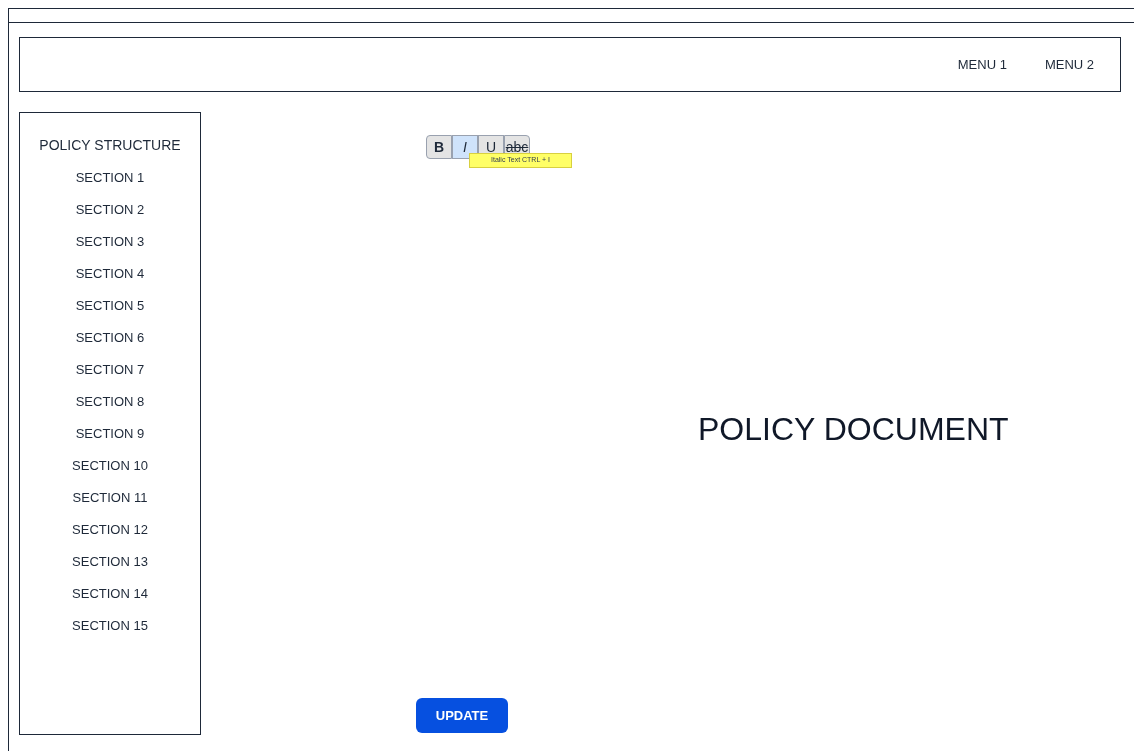 The width and height of the screenshot is (1134, 751). I want to click on section-link: SECTION 1, so click(110, 184).